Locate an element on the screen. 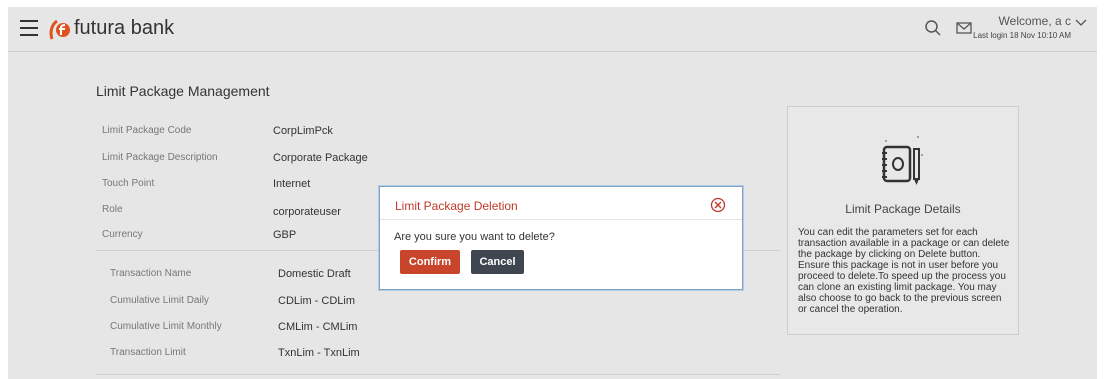 Image resolution: width=1104 pixels, height=379 pixels. detail-label: Touch Point is located at coordinates (128, 183).